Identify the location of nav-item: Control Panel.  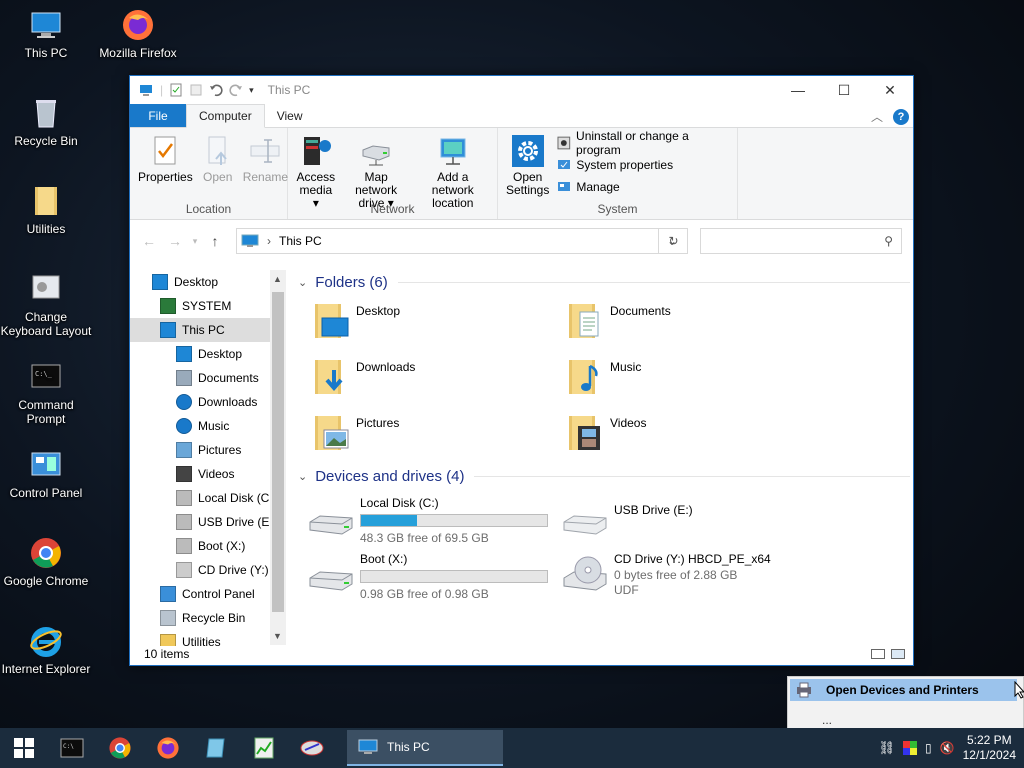
(208, 594).